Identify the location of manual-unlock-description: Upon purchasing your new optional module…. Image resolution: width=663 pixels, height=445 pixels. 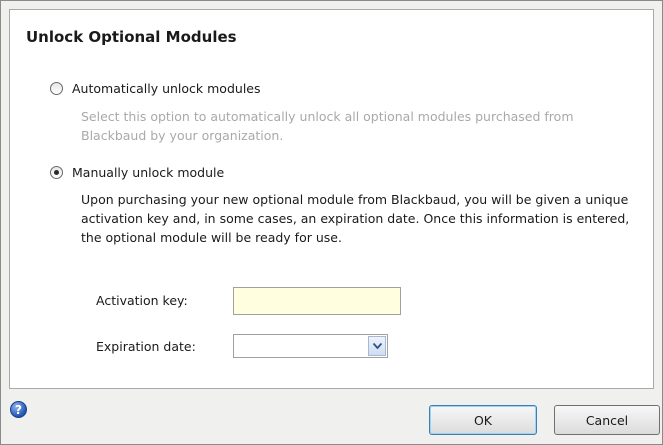
(355, 218).